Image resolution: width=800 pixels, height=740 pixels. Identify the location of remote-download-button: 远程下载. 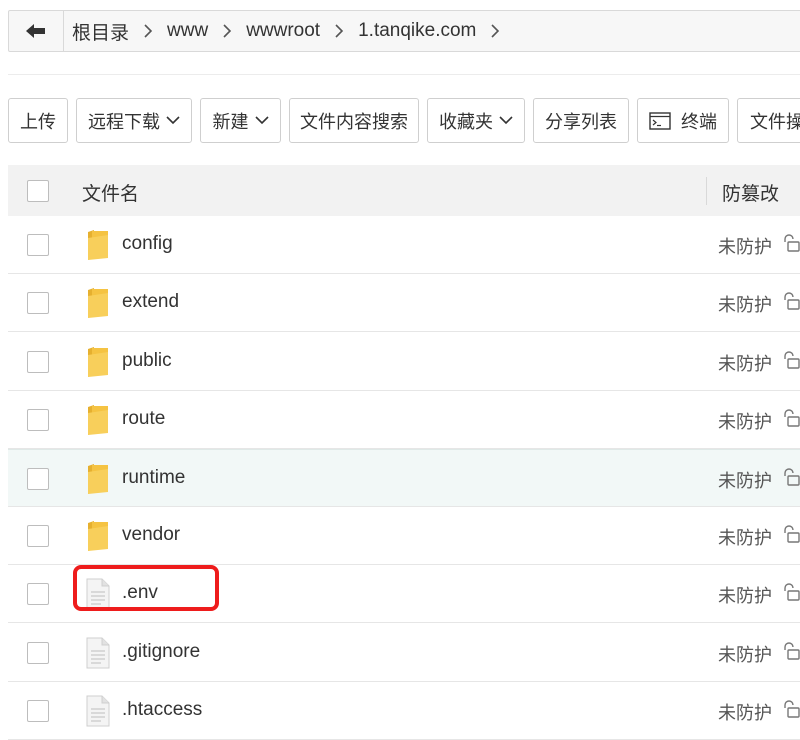
(134, 120).